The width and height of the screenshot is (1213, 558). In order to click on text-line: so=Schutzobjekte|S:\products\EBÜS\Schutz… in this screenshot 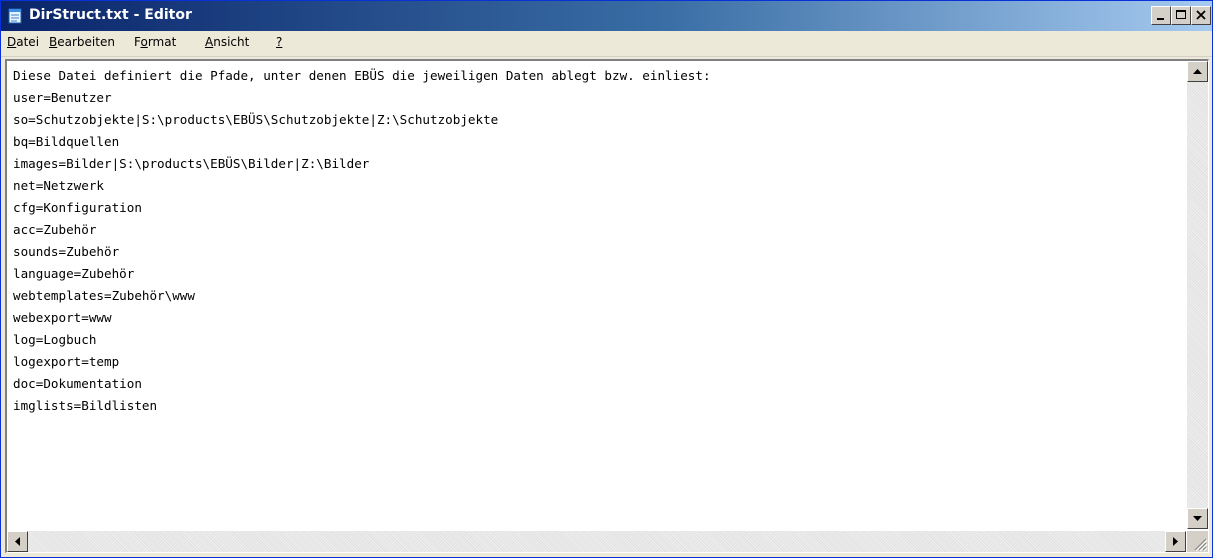, I will do `click(256, 119)`.